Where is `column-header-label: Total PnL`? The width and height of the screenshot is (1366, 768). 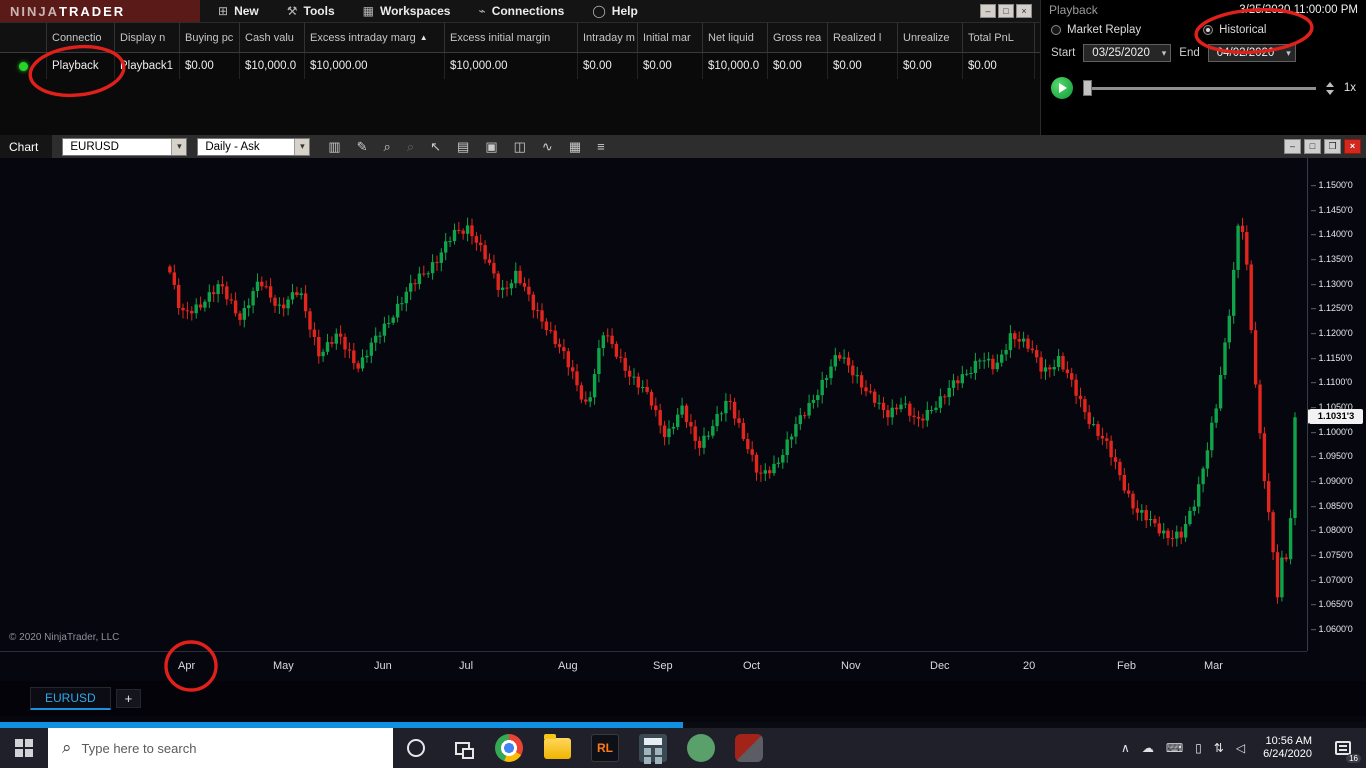
column-header-label: Total PnL is located at coordinates (991, 37).